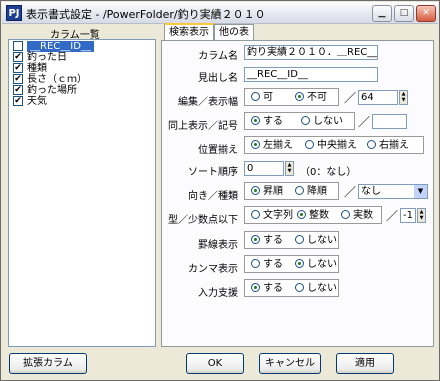 The width and height of the screenshot is (440, 381). What do you see at coordinates (218, 293) in the screenshot?
I see `input-support-label: 入力支援` at bounding box center [218, 293].